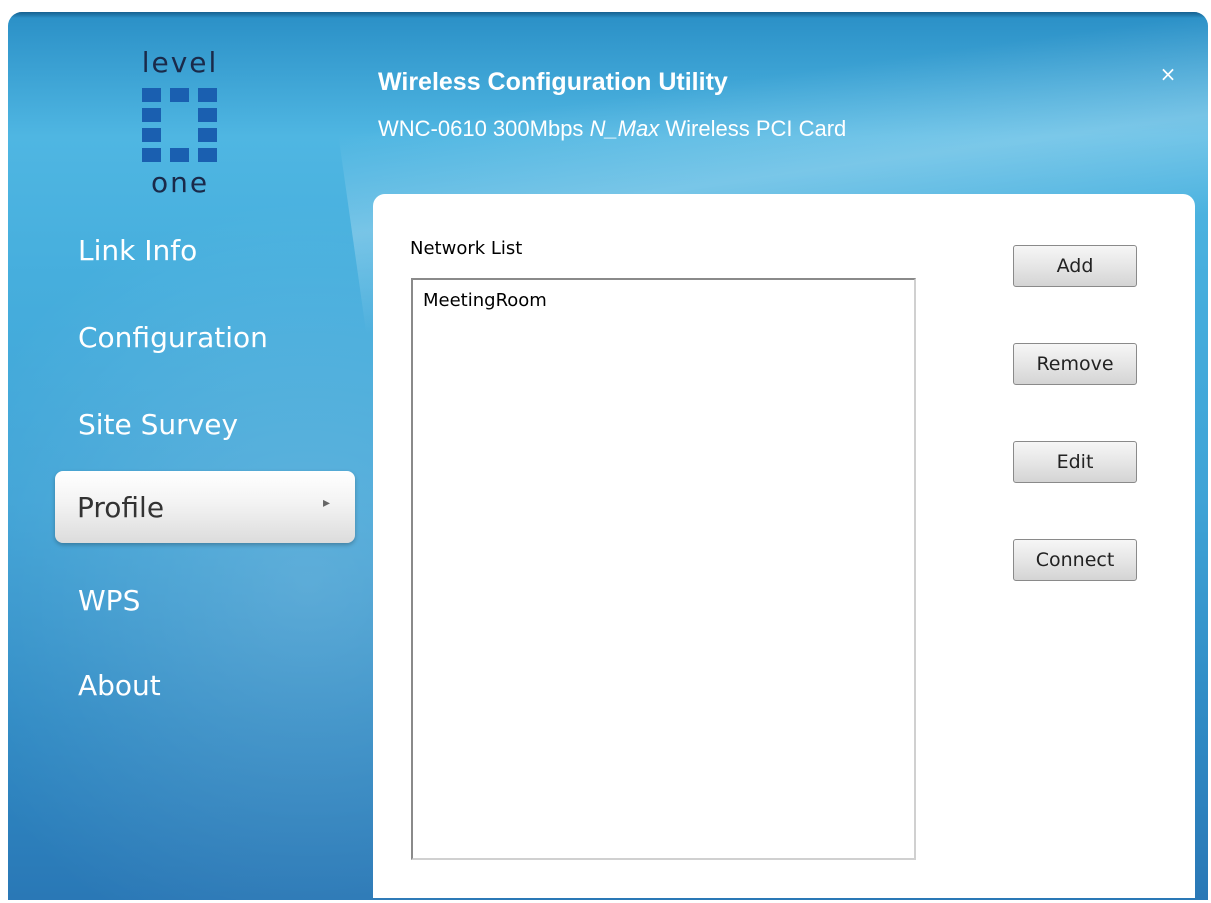 Image resolution: width=1211 pixels, height=903 pixels. Describe the element at coordinates (137, 250) in the screenshot. I see `sidebar-item-link-info: Link Info` at that location.